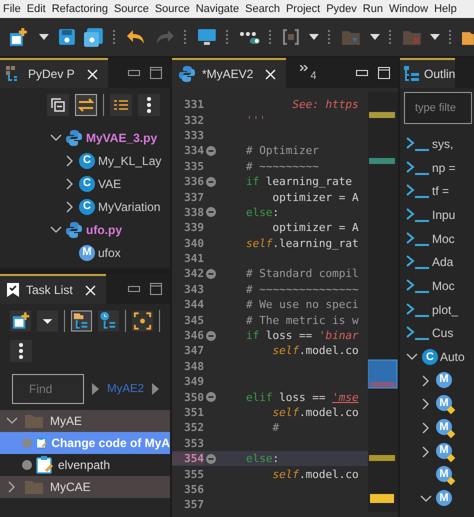  What do you see at coordinates (81, 321) in the screenshot?
I see `group-by-folder-icon` at bounding box center [81, 321].